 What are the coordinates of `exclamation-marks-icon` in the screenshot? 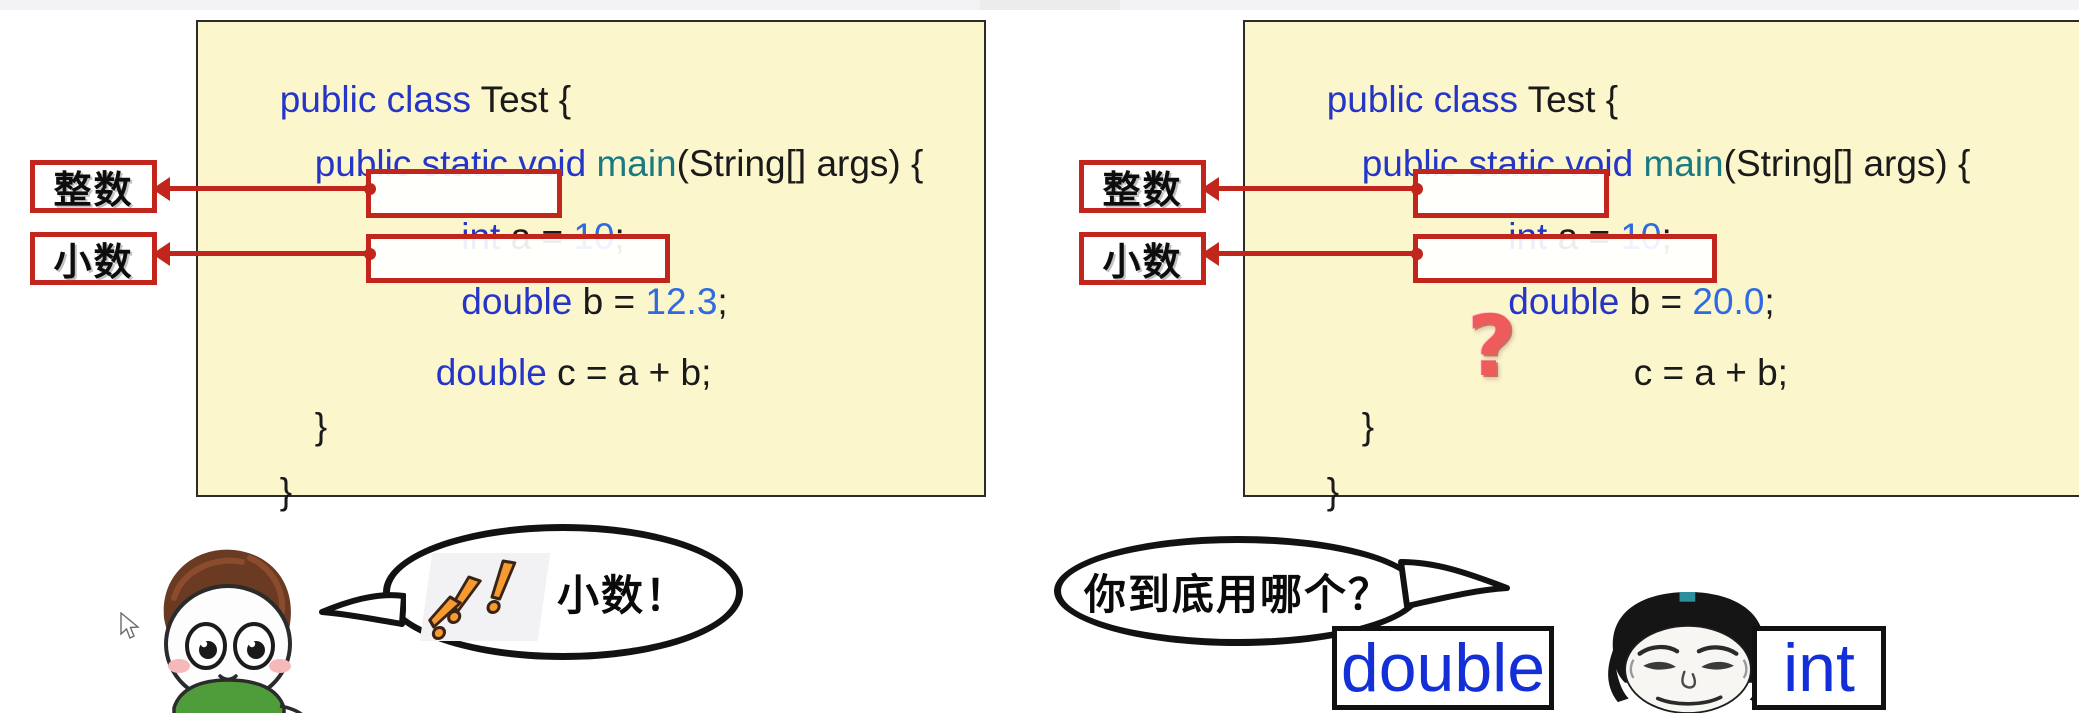 It's located at (485, 597).